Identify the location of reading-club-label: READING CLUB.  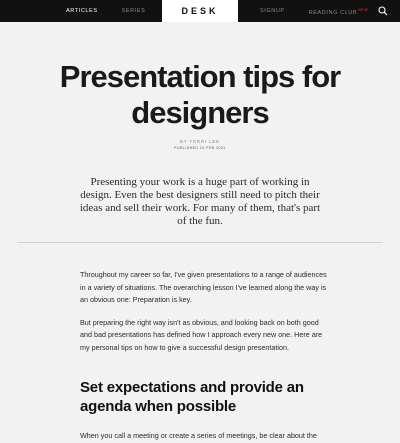
(333, 12).